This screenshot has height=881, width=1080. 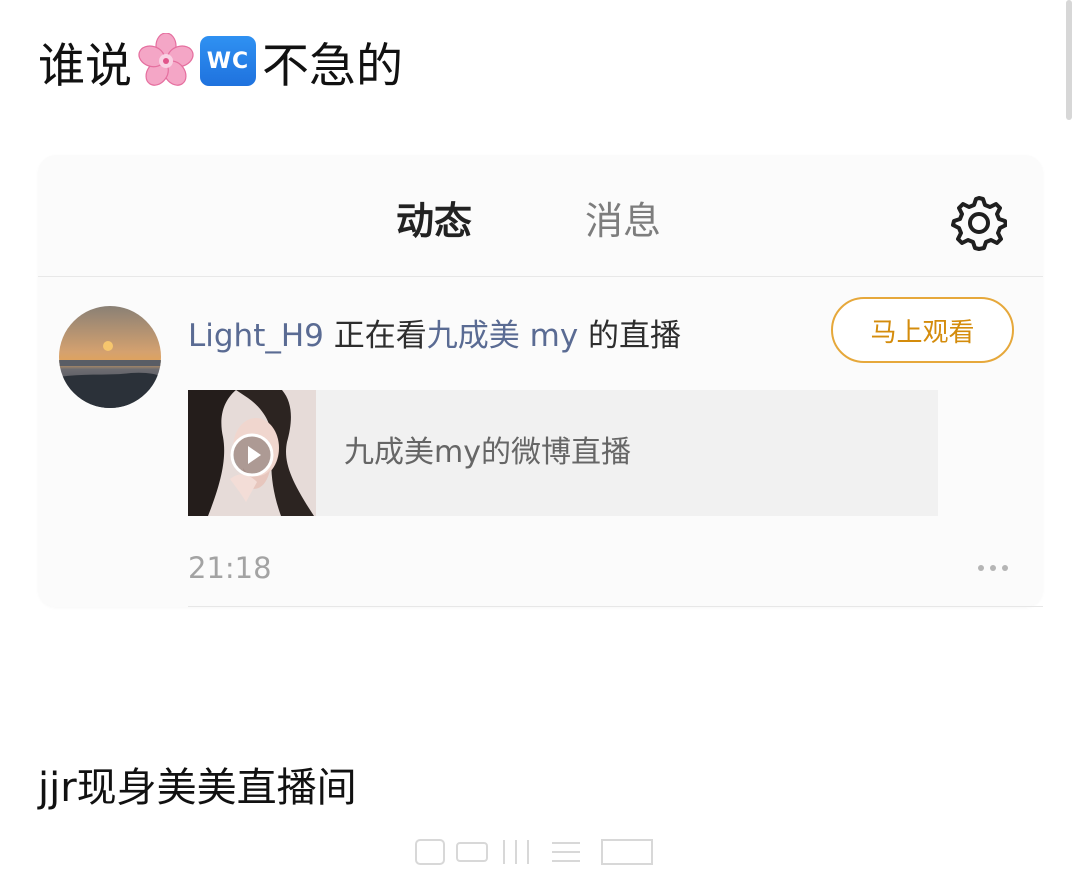 I want to click on feed-activity-line: Light_H9 正在看九成美 my 的直播, so click(x=434, y=336).